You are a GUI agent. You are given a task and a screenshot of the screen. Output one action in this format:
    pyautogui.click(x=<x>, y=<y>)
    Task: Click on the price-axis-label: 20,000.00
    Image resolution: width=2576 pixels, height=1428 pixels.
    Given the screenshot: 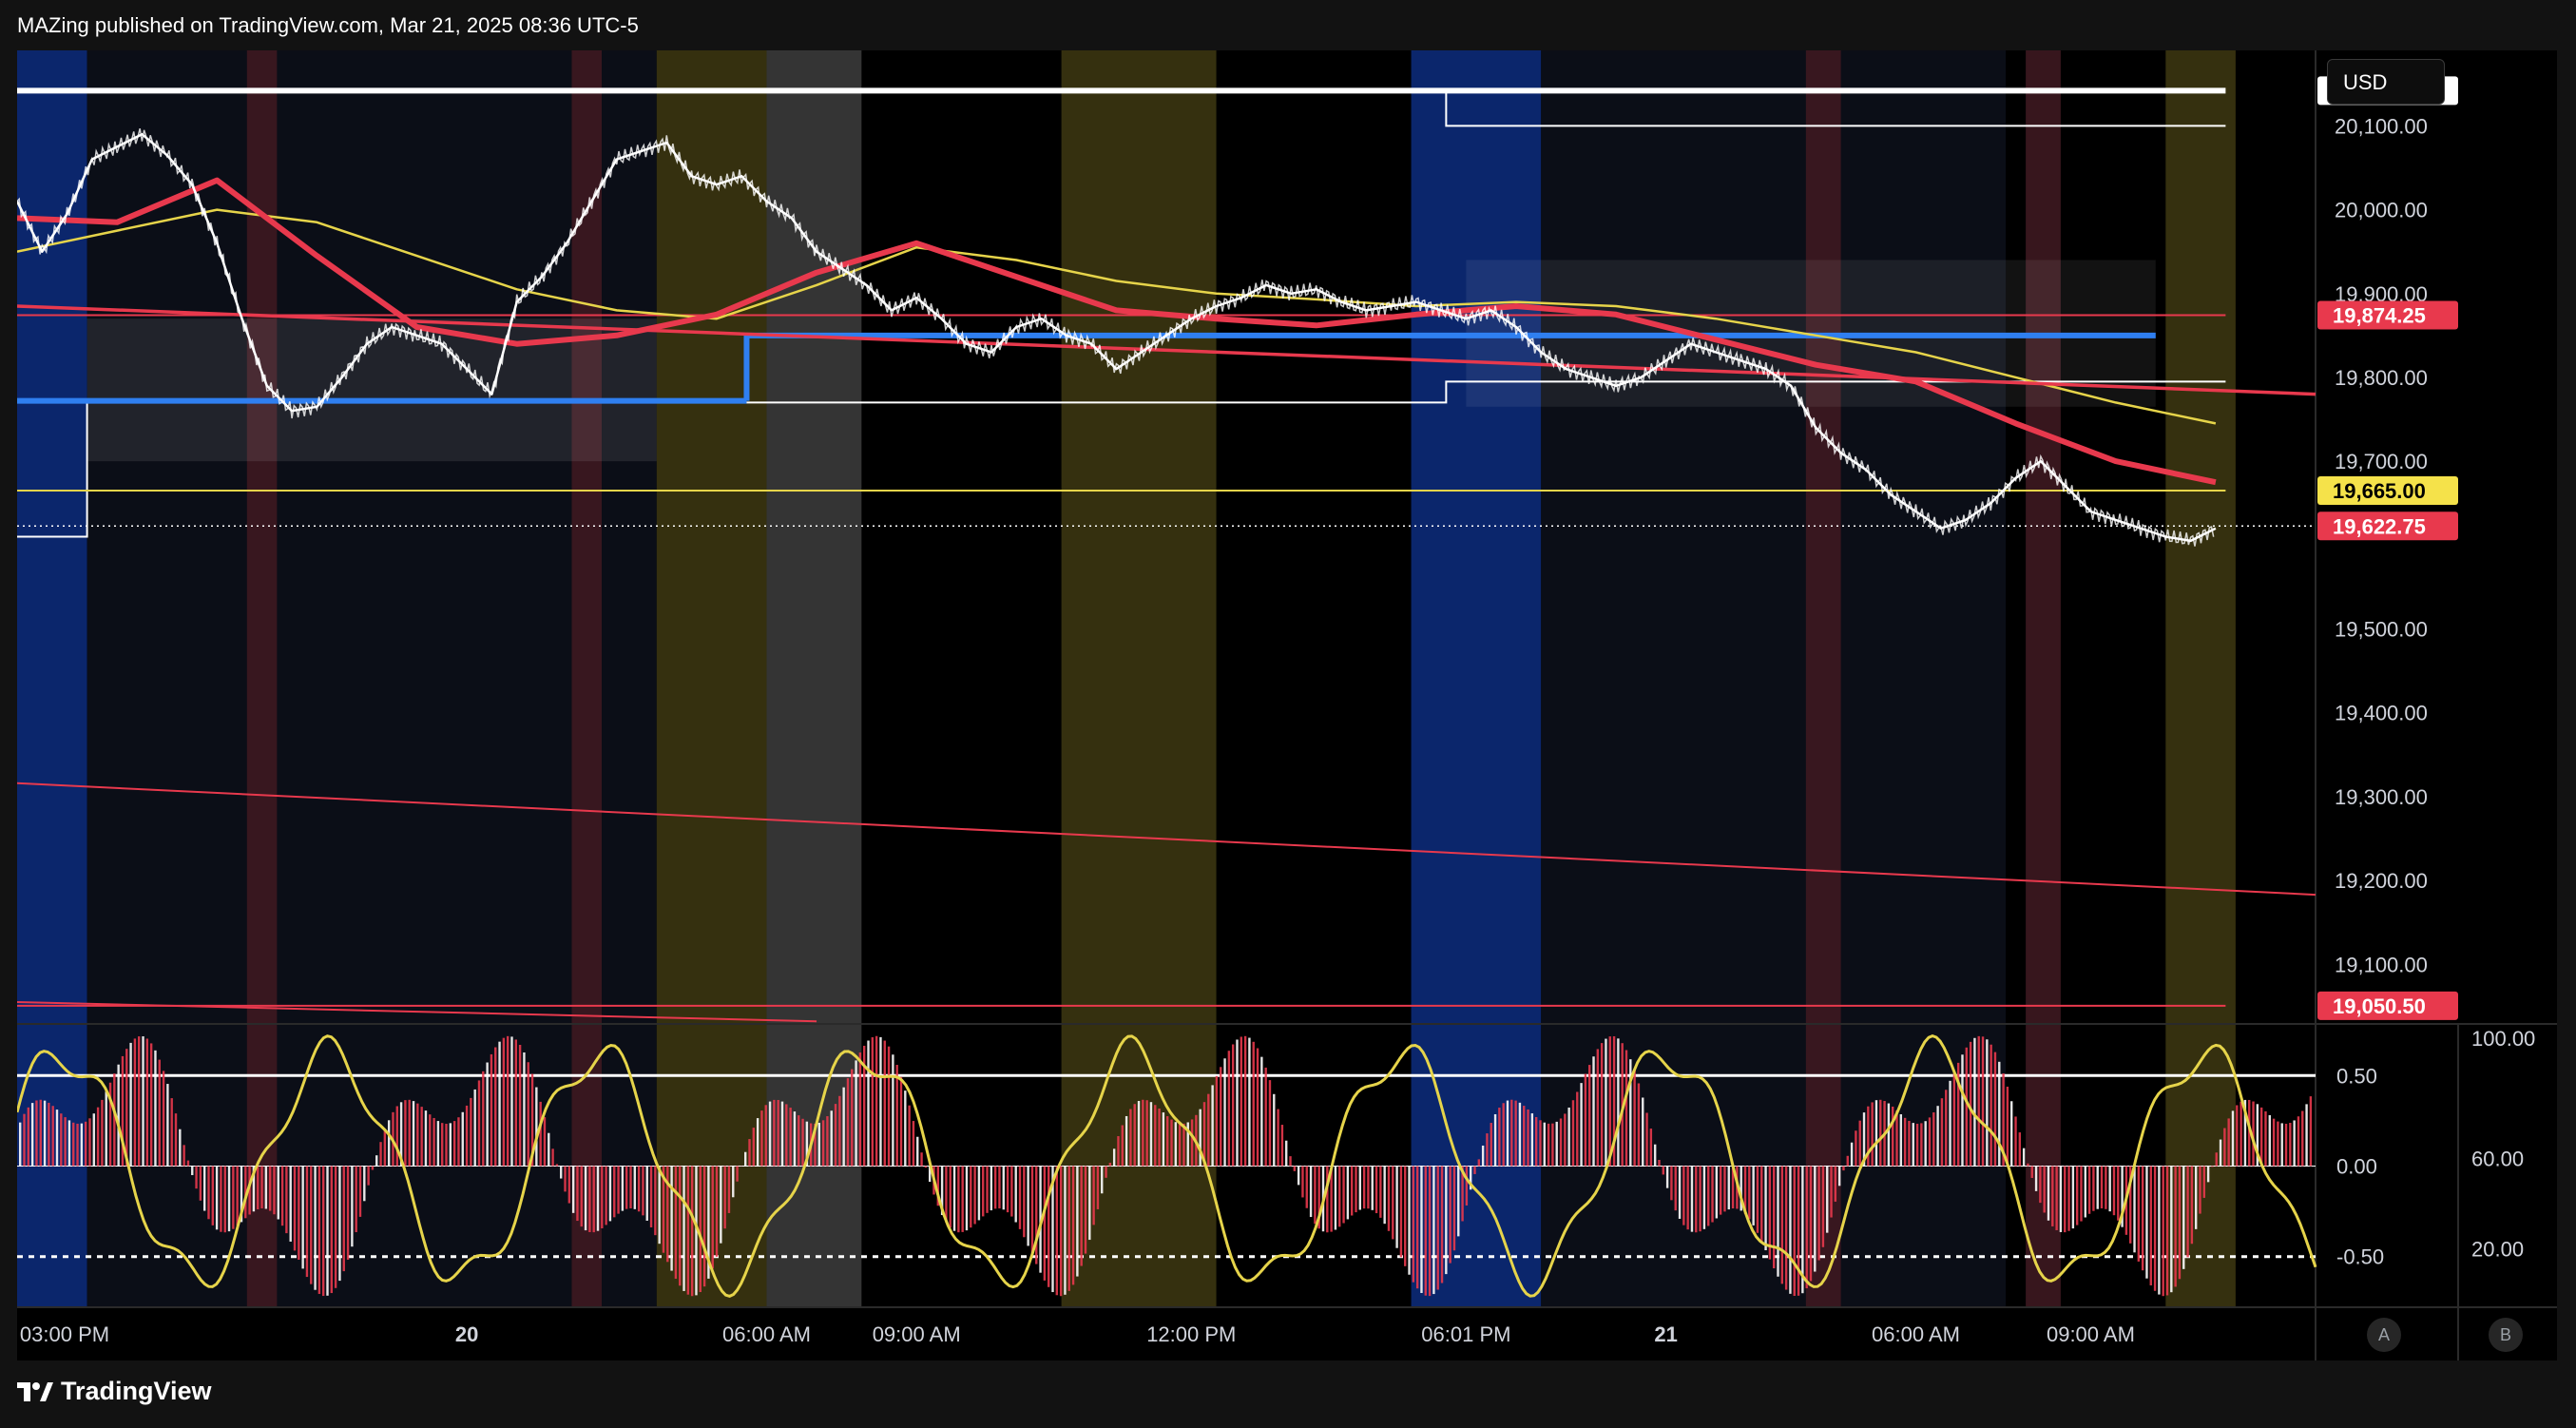 What is the action you would take?
    pyautogui.click(x=2381, y=210)
    